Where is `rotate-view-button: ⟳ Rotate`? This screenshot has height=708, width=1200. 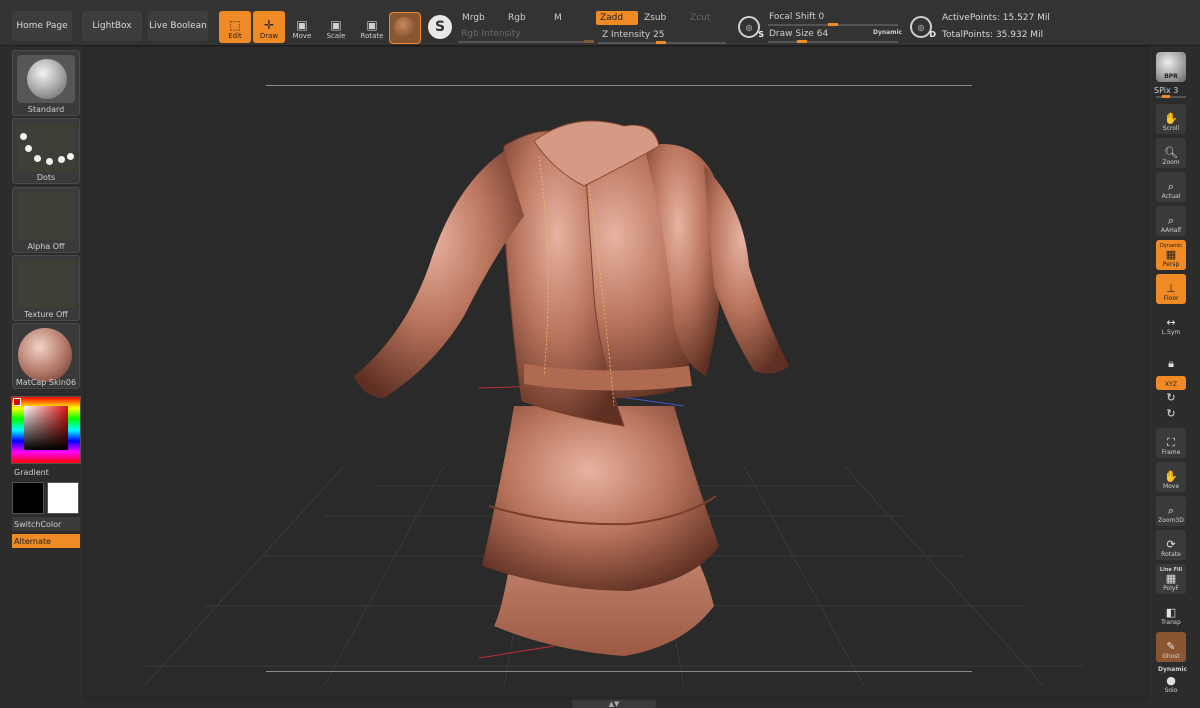 rotate-view-button: ⟳ Rotate is located at coordinates (1171, 545).